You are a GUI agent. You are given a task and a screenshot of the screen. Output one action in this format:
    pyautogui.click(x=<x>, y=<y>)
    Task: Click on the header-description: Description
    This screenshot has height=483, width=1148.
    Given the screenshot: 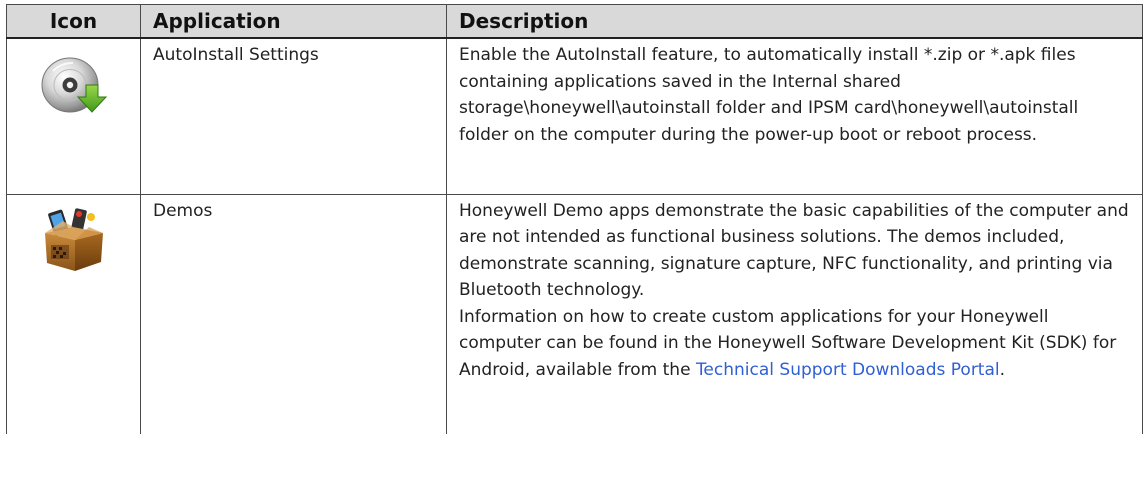 What is the action you would take?
    pyautogui.click(x=794, y=21)
    